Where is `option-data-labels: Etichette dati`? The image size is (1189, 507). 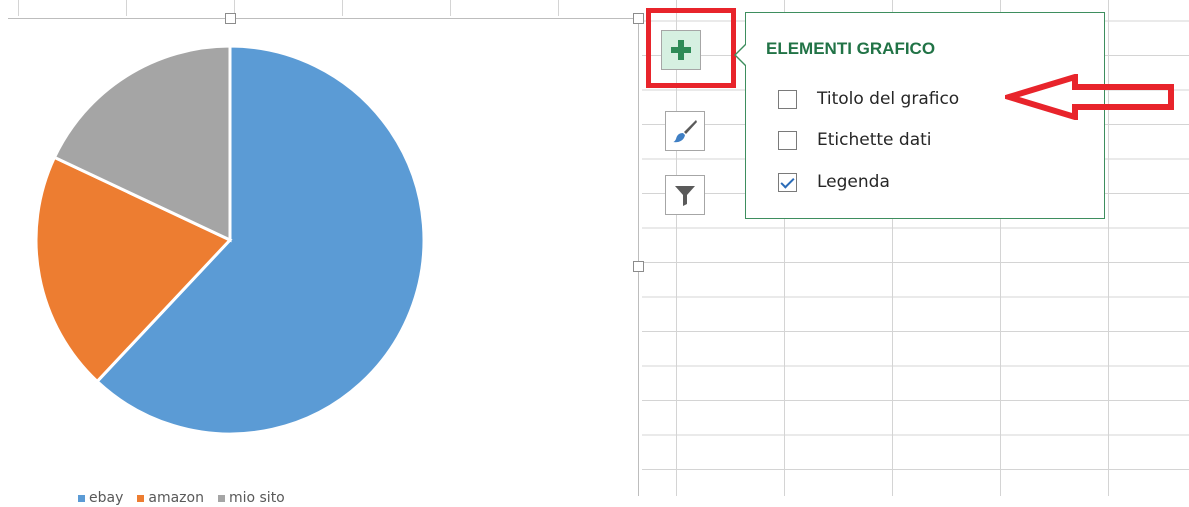
option-data-labels: Etichette dati is located at coordinates (855, 140).